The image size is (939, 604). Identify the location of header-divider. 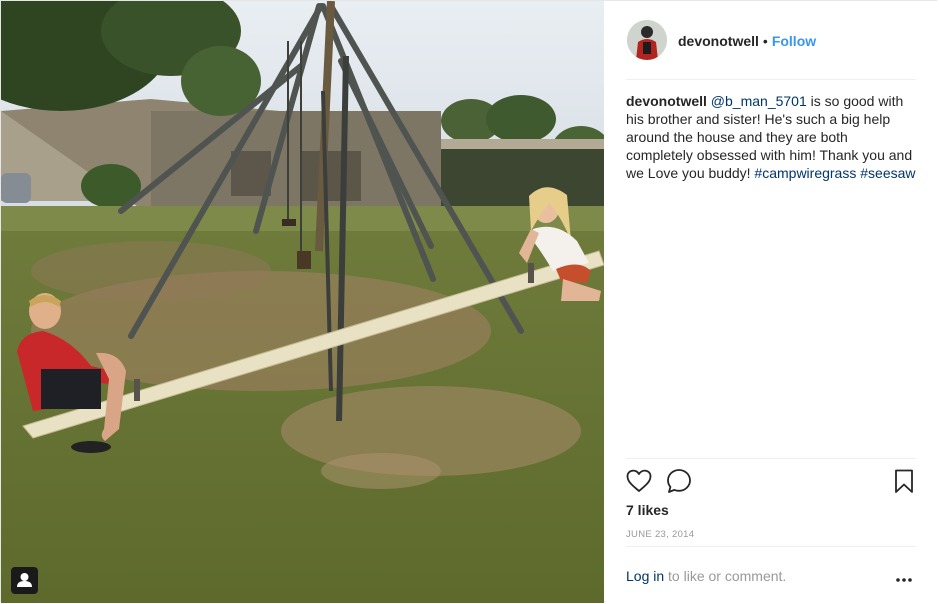
(771, 79).